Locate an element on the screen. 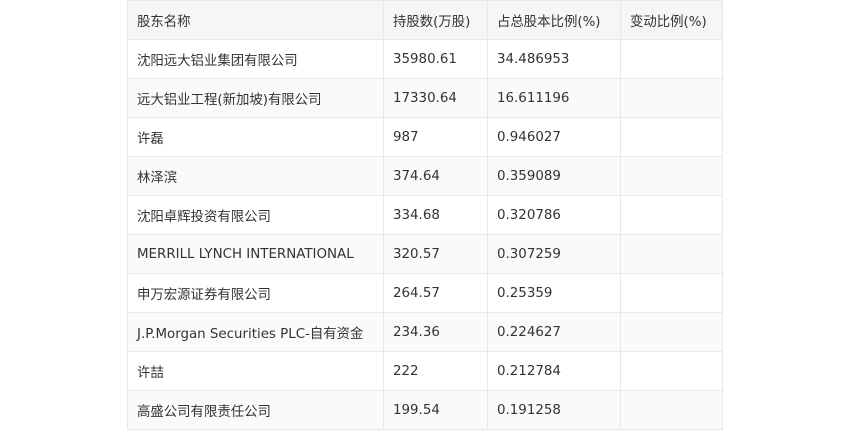 The height and width of the screenshot is (430, 850). cell-share-ratio: 0.191258 is located at coordinates (554, 410).